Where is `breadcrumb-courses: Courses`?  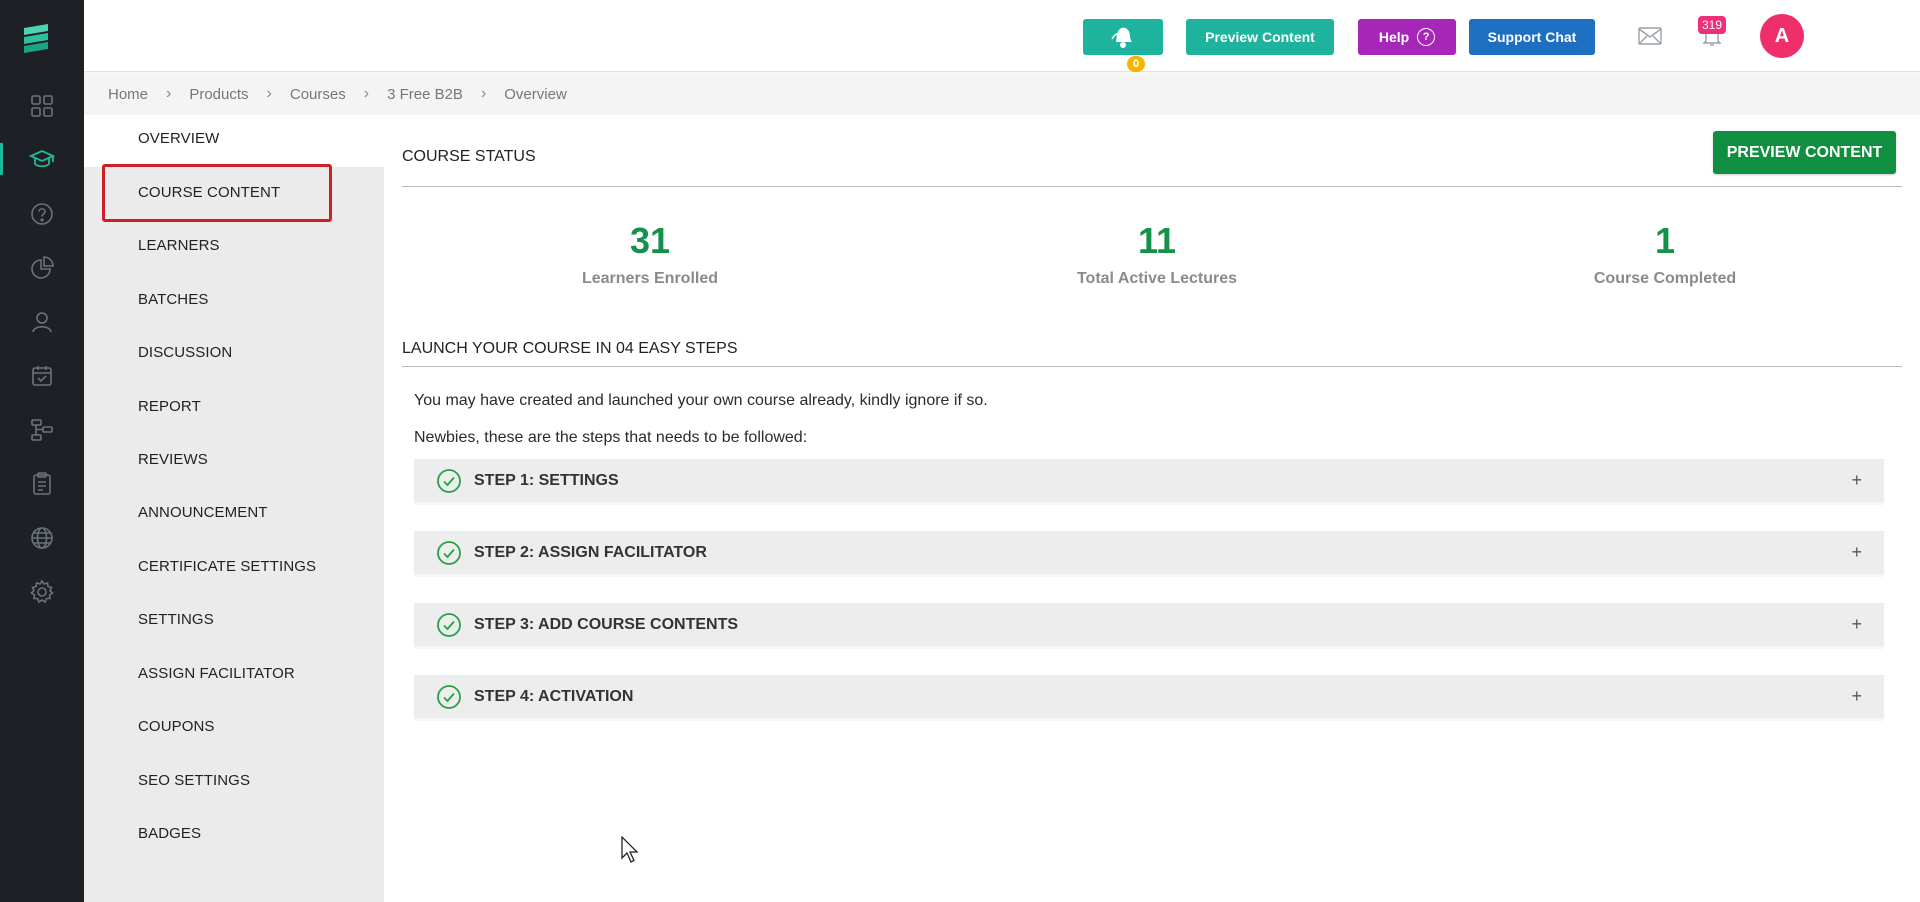 breadcrumb-courses: Courses is located at coordinates (318, 94).